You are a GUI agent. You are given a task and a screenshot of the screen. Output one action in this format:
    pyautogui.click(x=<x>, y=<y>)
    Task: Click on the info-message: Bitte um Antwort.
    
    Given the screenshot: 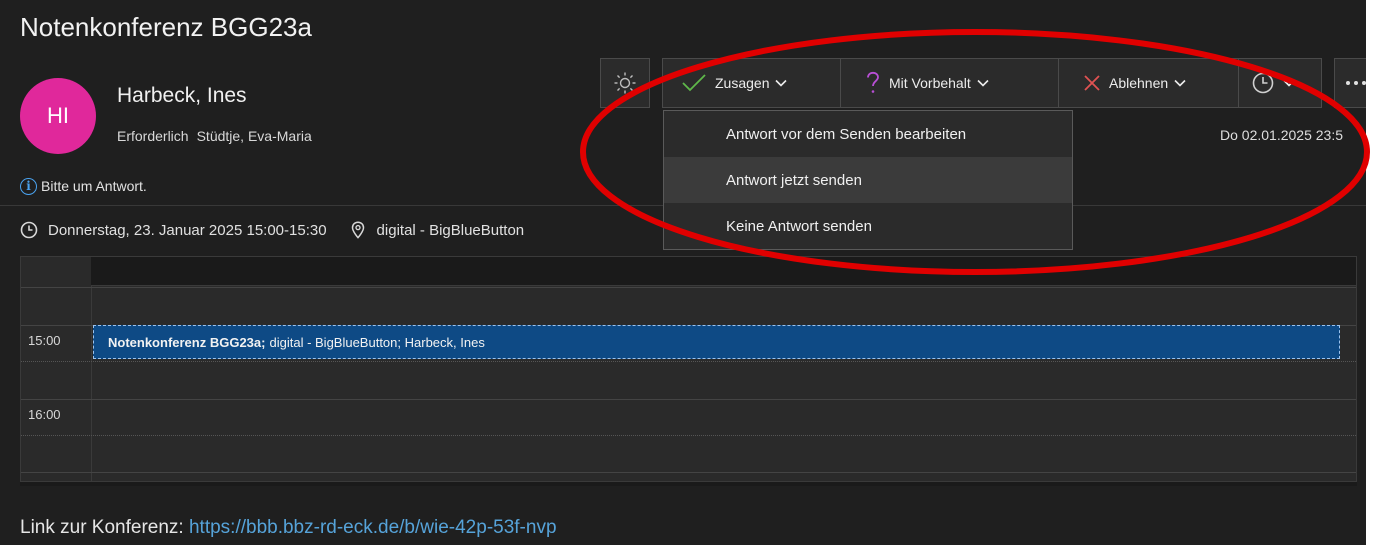 What is the action you would take?
    pyautogui.click(x=94, y=186)
    